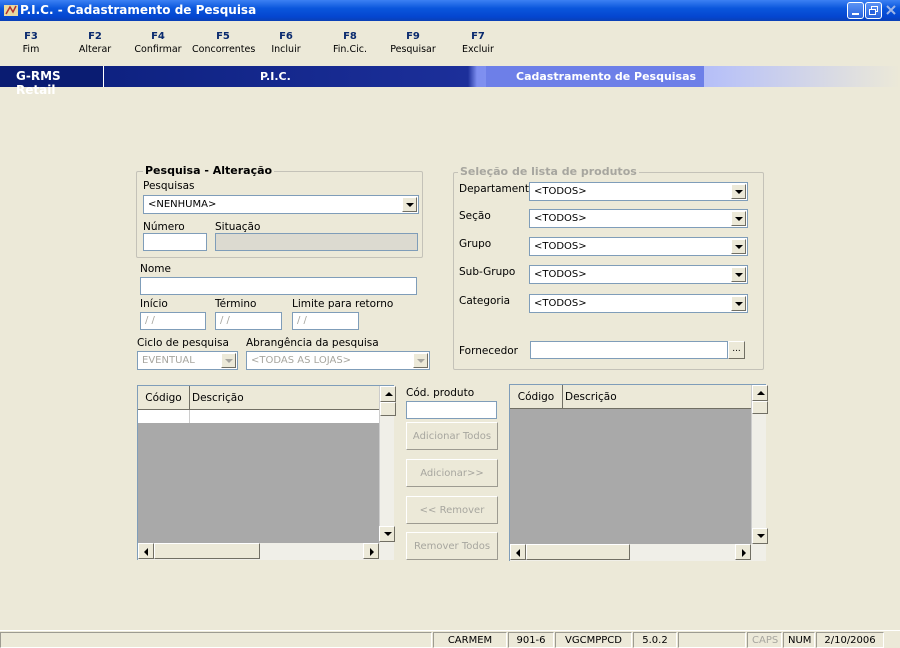 This screenshot has height=648, width=900. What do you see at coordinates (485, 301) in the screenshot?
I see `categoria-label: Categoria` at bounding box center [485, 301].